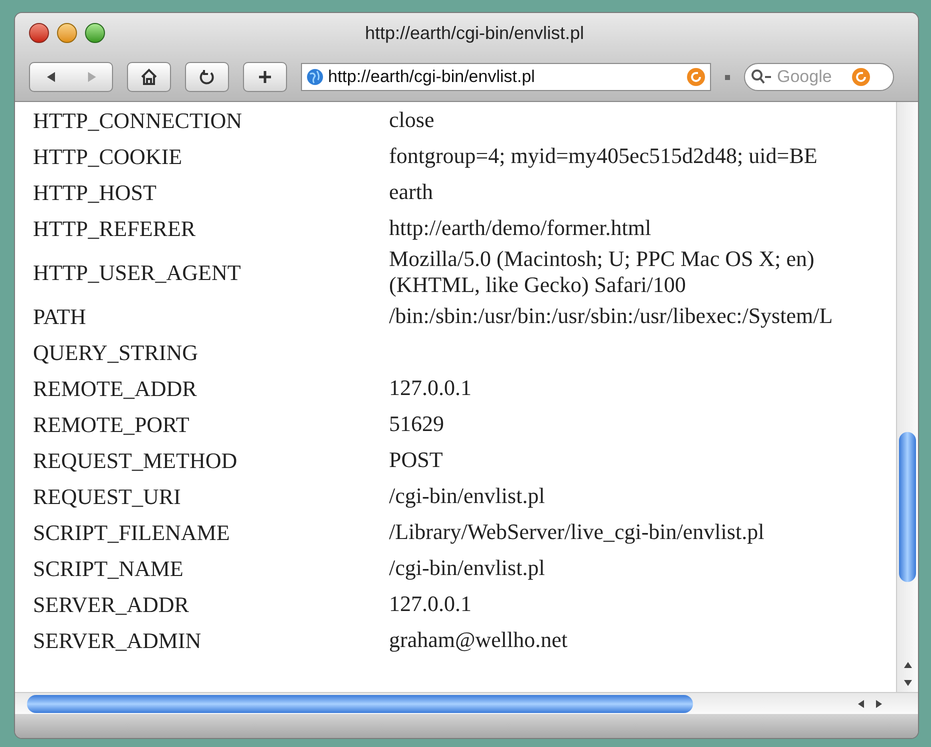 The height and width of the screenshot is (747, 931). I want to click on variable-value: http://earth/demo/former.html, so click(520, 228).